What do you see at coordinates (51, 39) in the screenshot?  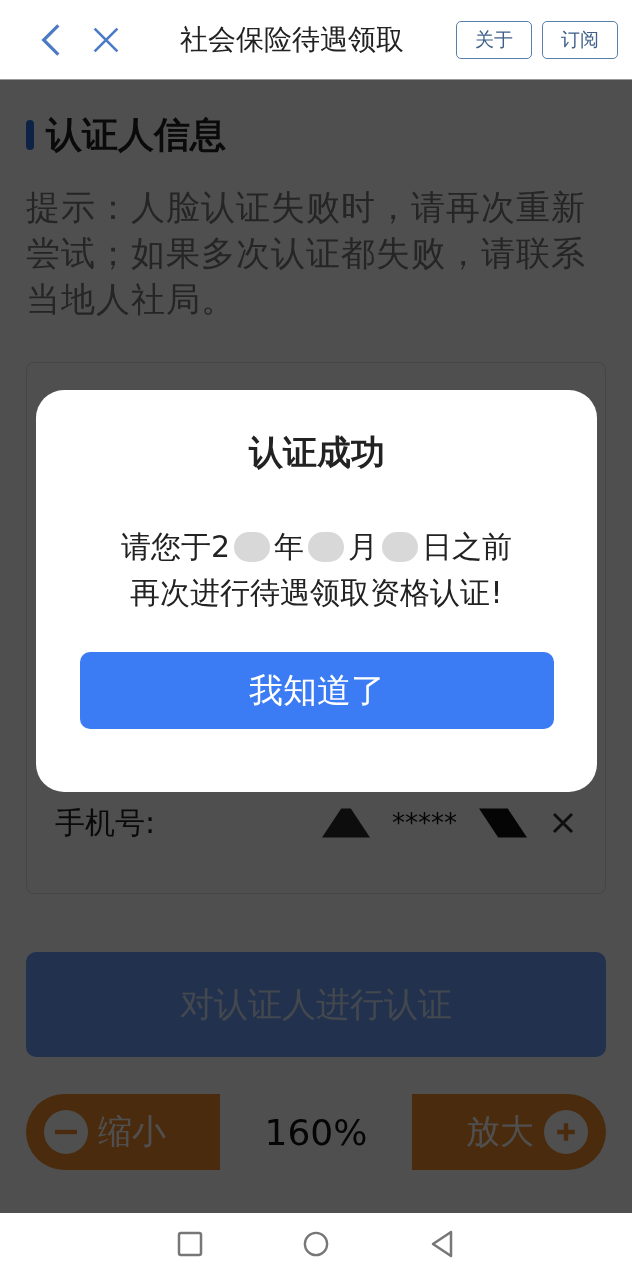 I see `back-icon` at bounding box center [51, 39].